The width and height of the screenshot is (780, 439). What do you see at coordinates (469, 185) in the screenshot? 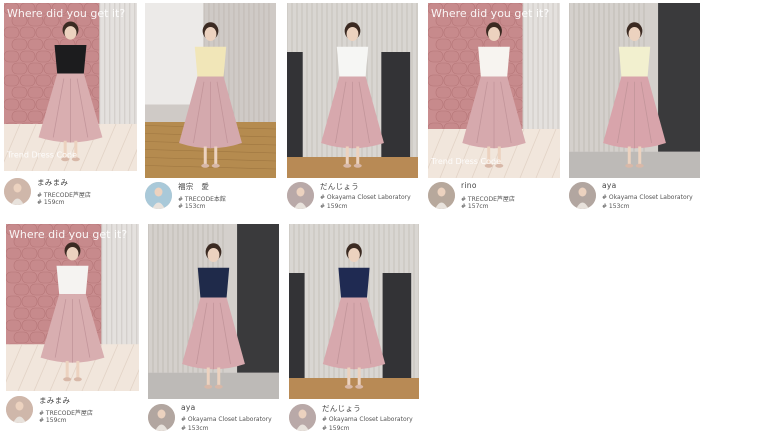
I see `username: rino` at bounding box center [469, 185].